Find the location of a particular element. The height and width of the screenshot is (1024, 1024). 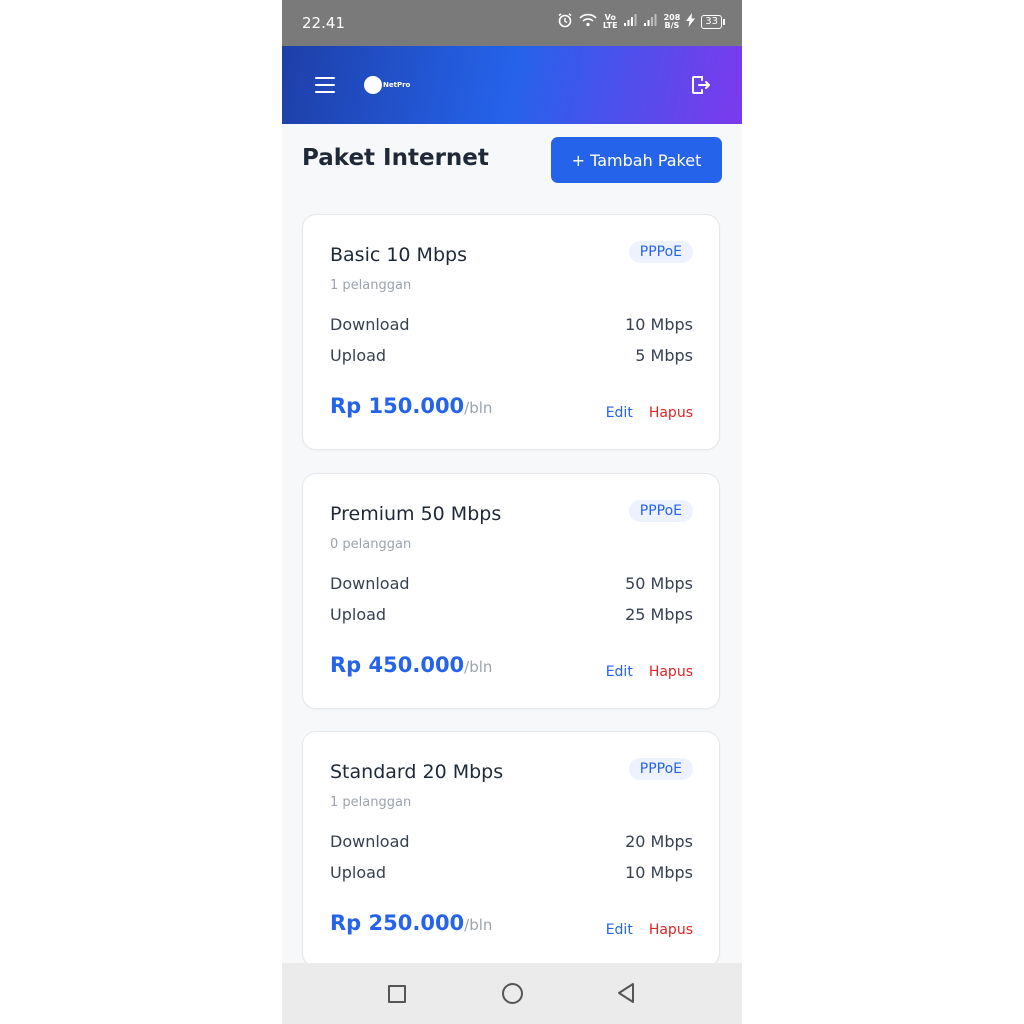

hamburger-menu-icon is located at coordinates (325, 85).